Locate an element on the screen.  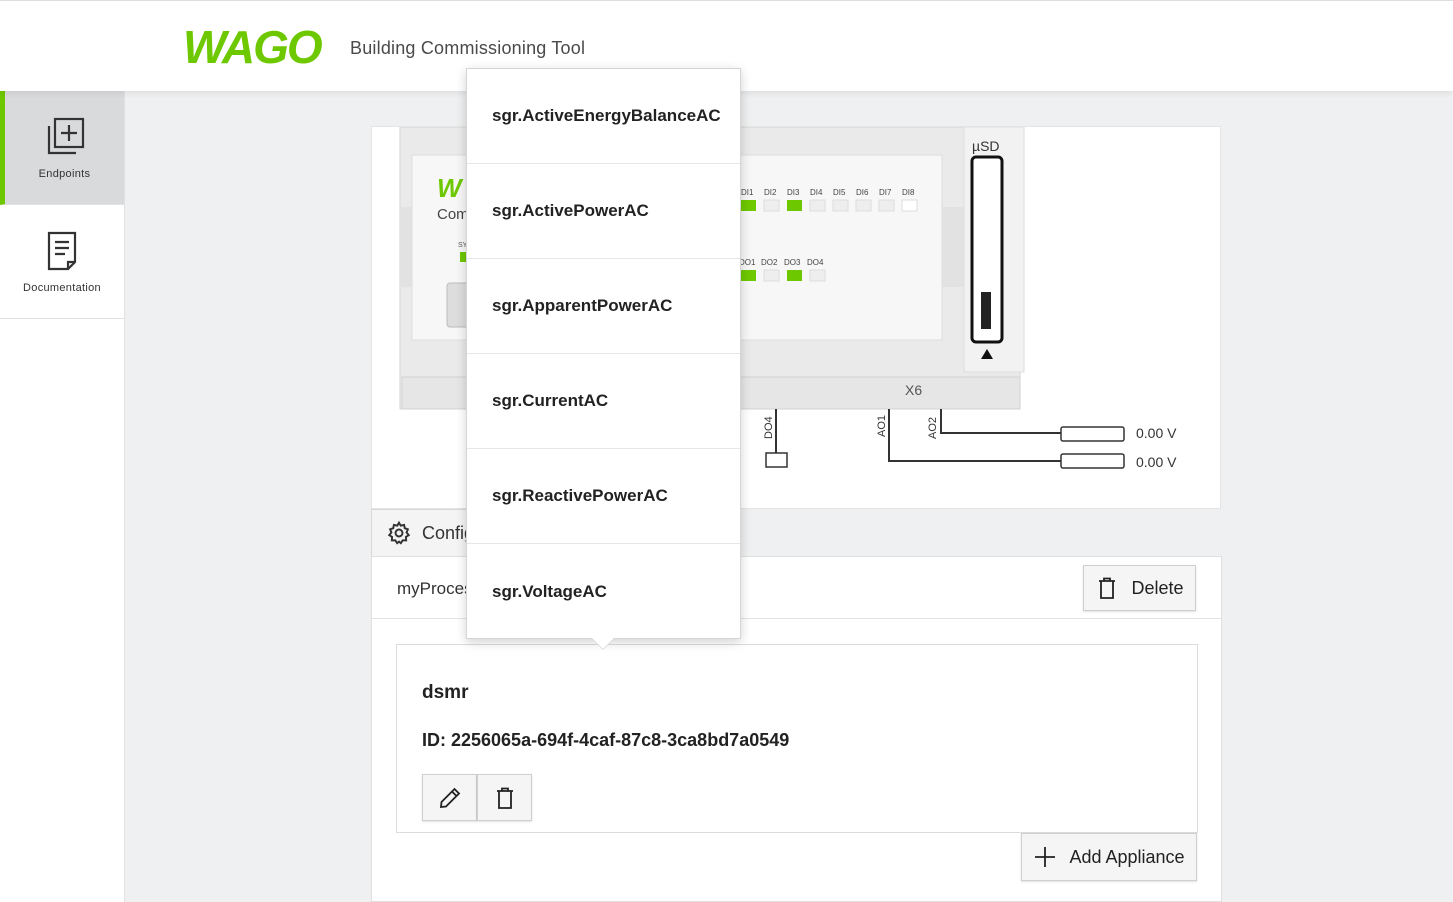
dropdown-item: sgr.VoltageAC is located at coordinates (603, 591).